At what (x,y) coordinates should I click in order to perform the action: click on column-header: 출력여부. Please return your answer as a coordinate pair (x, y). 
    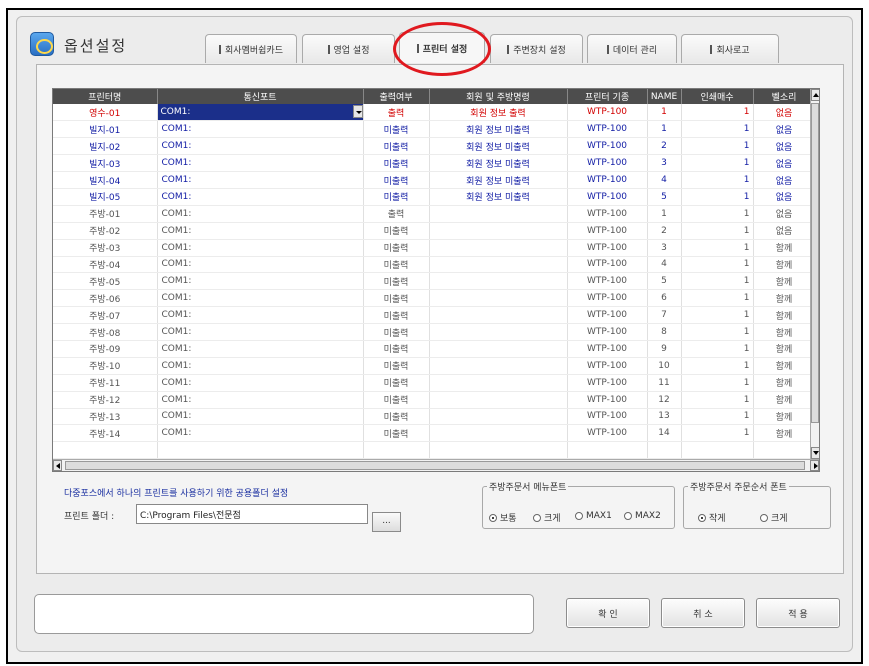
    Looking at the image, I should click on (396, 96).